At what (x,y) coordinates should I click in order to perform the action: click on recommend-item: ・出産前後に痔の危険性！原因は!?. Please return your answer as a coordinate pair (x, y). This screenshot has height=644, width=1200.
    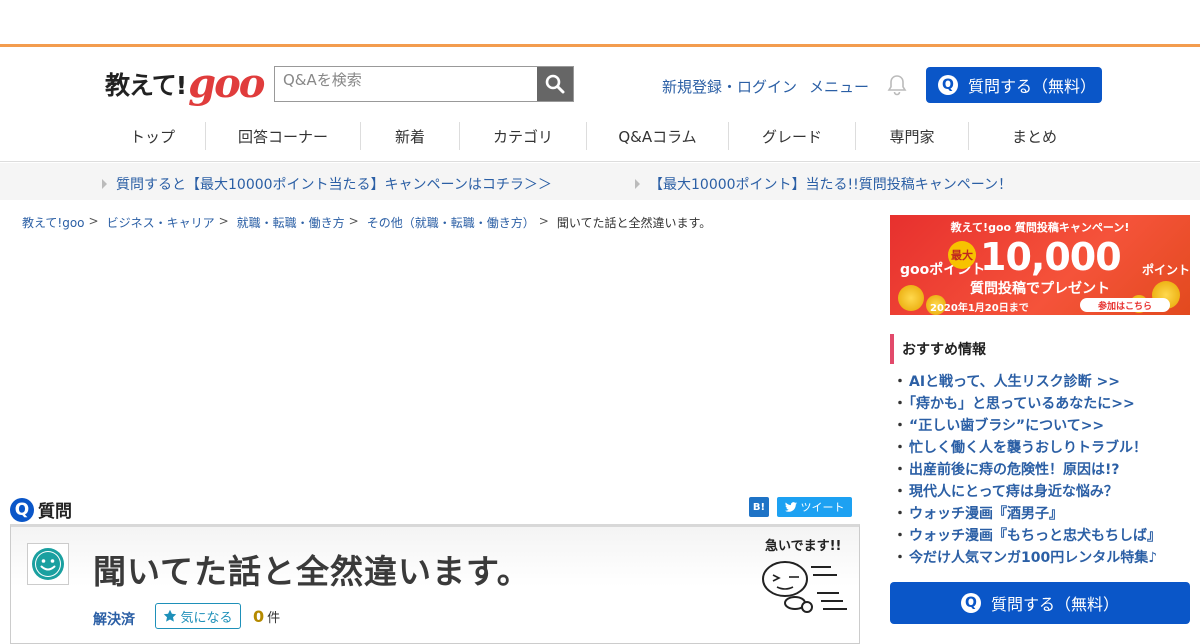
    Looking at the image, I should click on (1027, 471).